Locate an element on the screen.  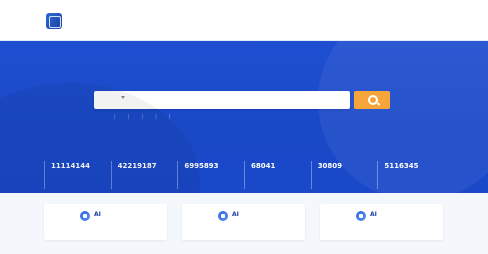
ai-chat-icon is located at coordinates (85, 216).